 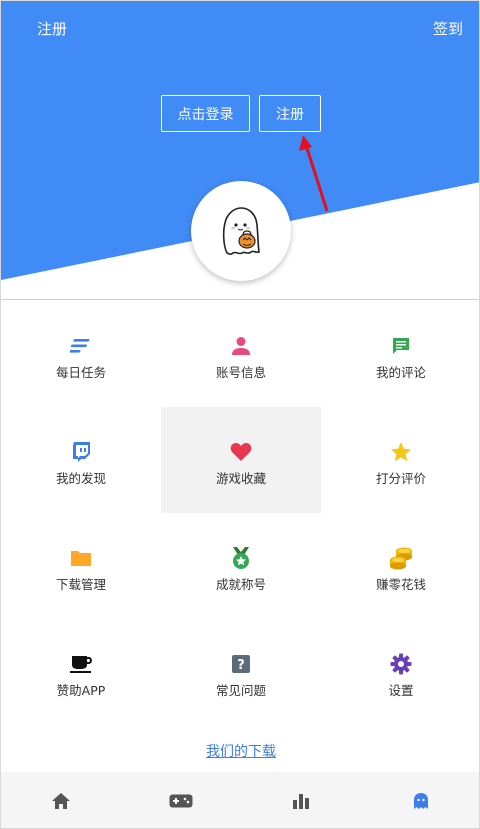 I want to click on menu-item-my-discoveries: 我的发现, so click(x=81, y=460).